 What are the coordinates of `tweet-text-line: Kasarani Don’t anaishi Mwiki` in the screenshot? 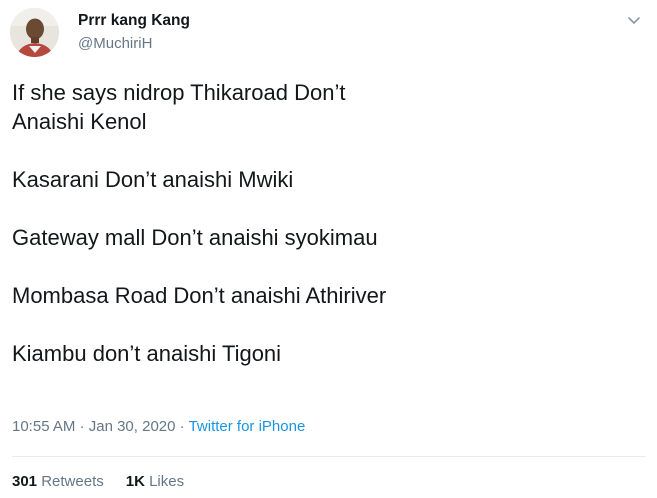 It's located at (153, 179).